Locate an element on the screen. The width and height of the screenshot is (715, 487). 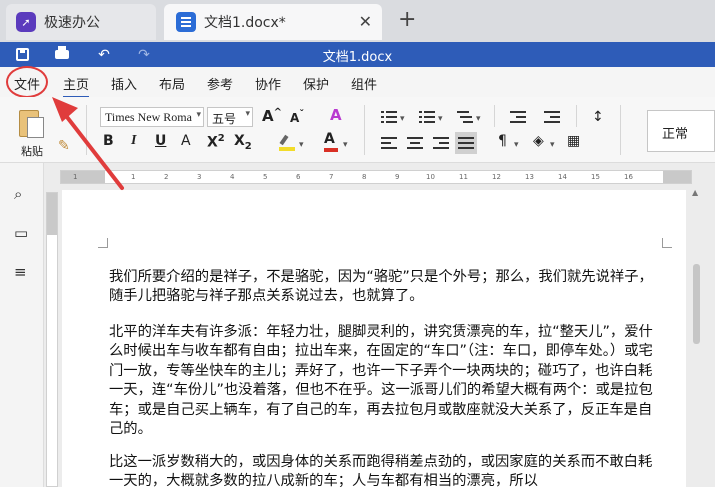
font-name-select: Times New Roma ▾ is located at coordinates (152, 117).